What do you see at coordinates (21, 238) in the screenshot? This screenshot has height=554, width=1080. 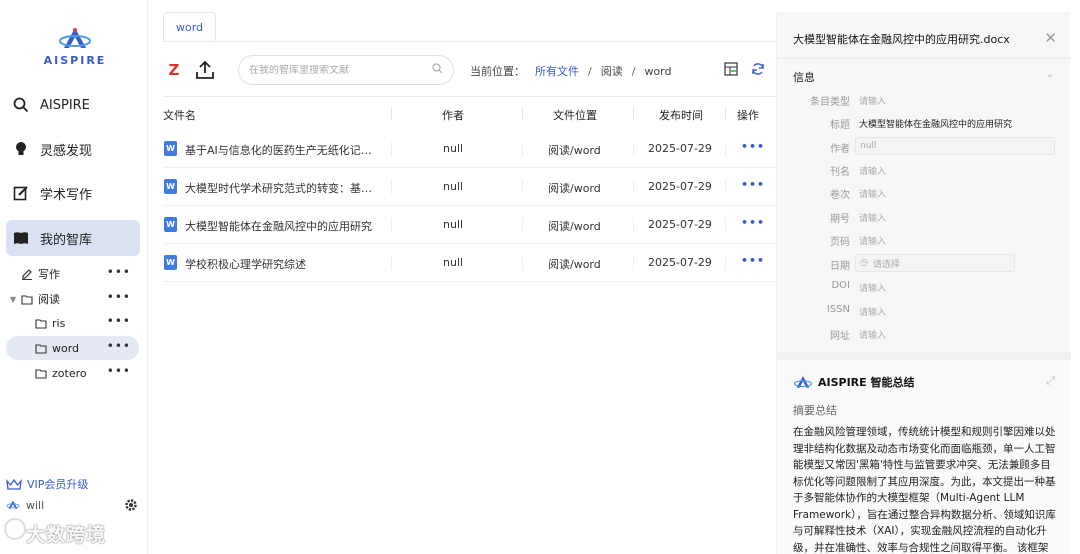 I see `book-icon` at bounding box center [21, 238].